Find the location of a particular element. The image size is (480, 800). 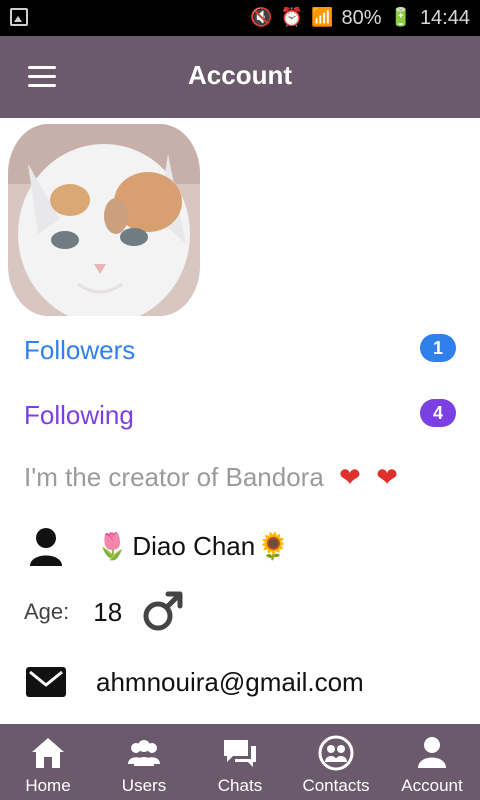

male-gender-icon is located at coordinates (163, 611).